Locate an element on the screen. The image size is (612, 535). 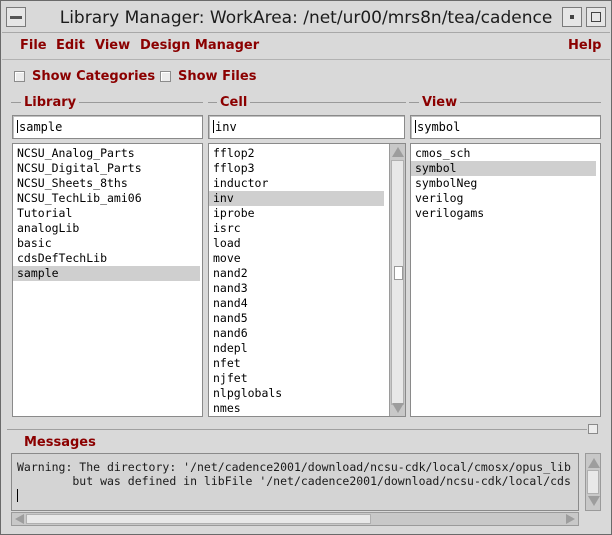
pane-separator is located at coordinates (297, 429).